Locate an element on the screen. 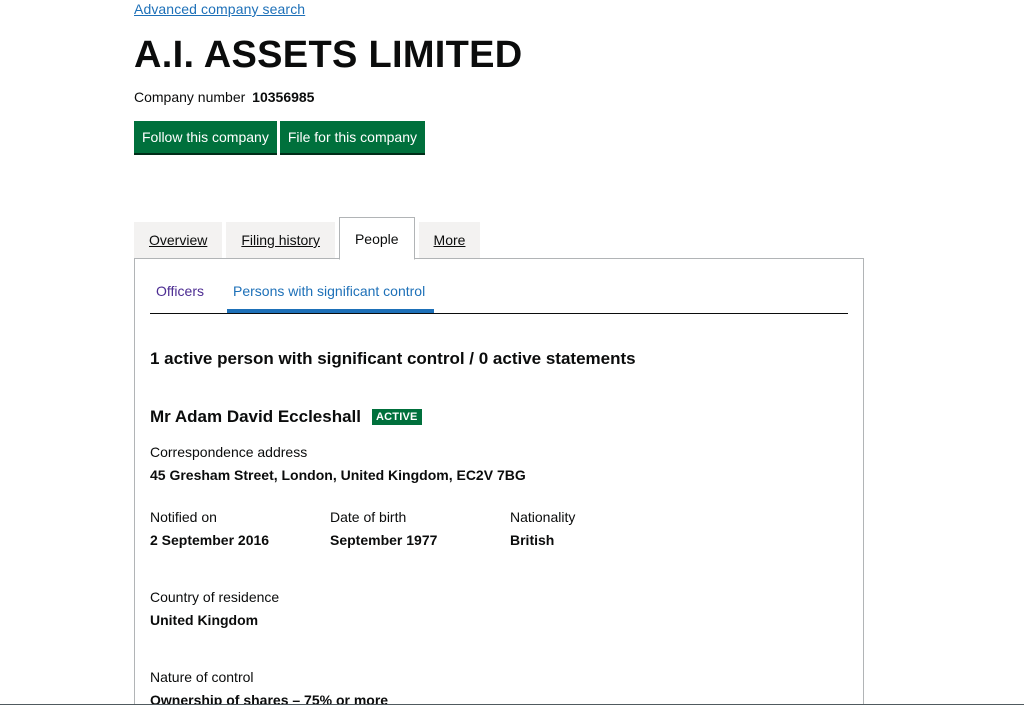 The width and height of the screenshot is (1024, 705). company-number-label: Company number is located at coordinates (190, 97).